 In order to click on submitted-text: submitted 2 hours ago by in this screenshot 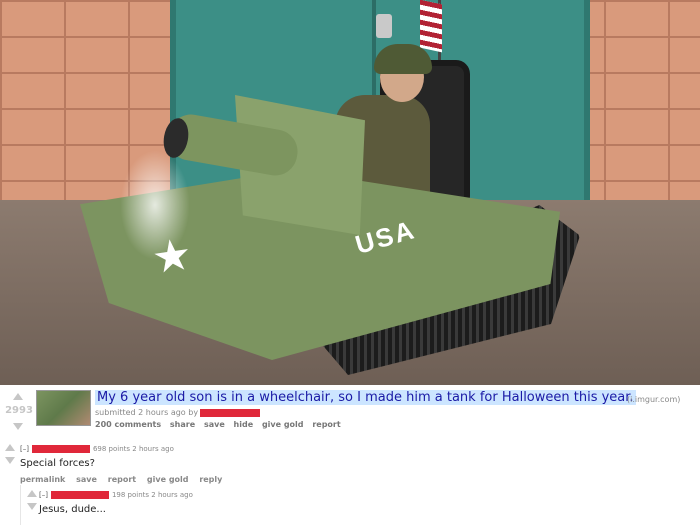, I will do `click(147, 412)`.